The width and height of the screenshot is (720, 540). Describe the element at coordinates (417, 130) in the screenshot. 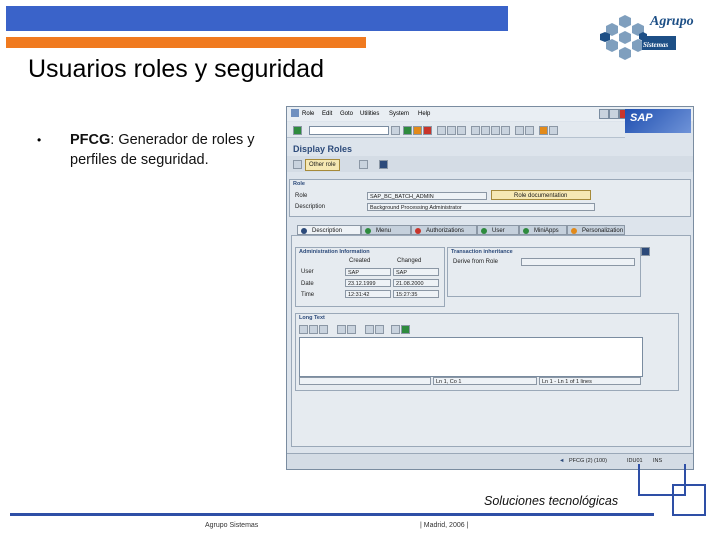

I see `exit-icon` at that location.